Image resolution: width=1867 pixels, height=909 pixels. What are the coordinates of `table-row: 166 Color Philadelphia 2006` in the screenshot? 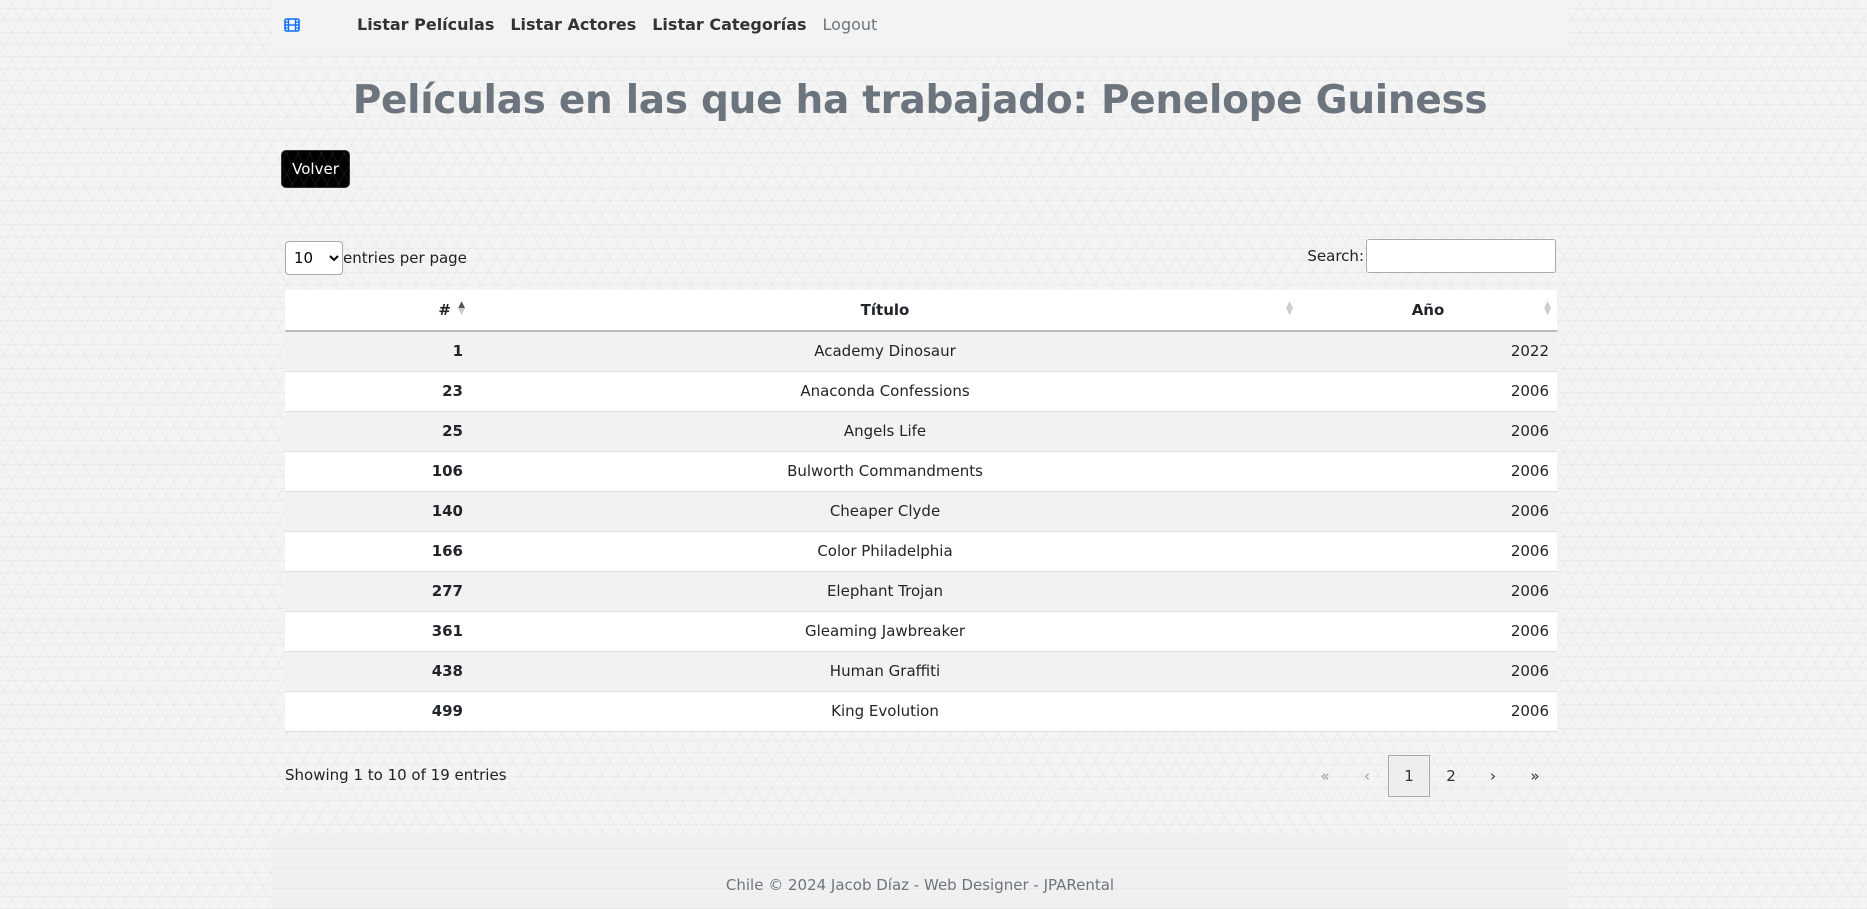 It's located at (921, 551).